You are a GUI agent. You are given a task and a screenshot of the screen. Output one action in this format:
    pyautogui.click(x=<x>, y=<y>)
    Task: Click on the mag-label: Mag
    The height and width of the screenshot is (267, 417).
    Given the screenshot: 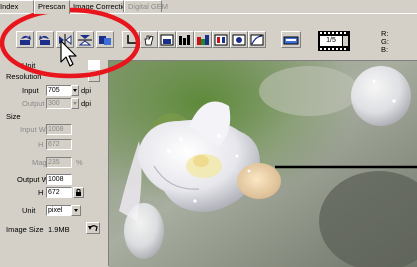 What is the action you would take?
    pyautogui.click(x=39, y=162)
    